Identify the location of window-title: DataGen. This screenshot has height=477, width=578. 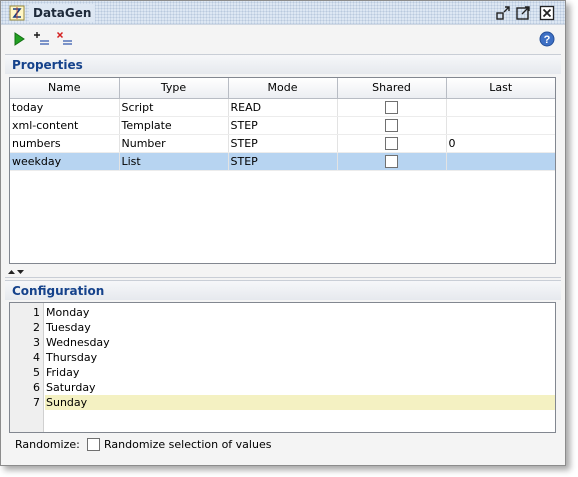
(62, 13).